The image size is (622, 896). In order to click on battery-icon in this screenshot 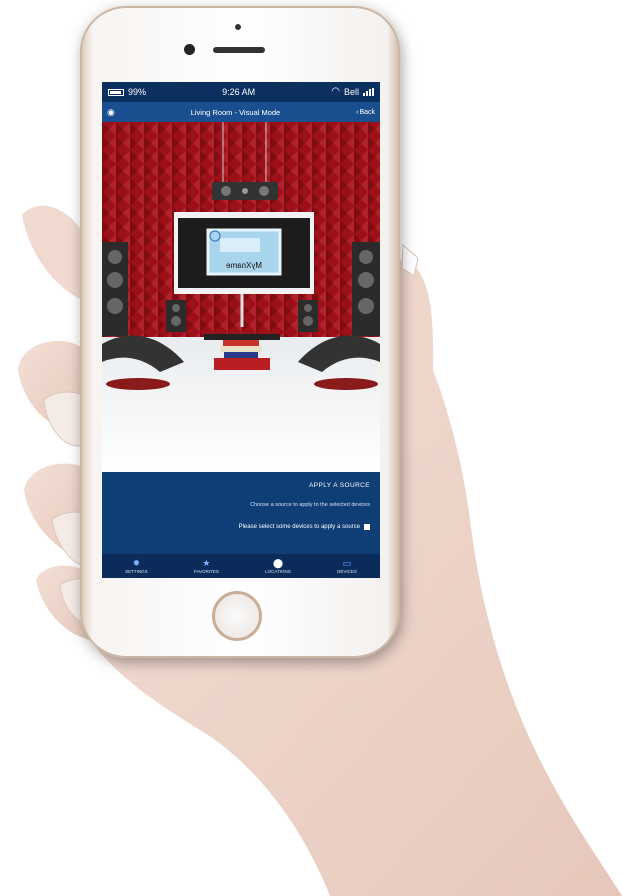, I will do `click(116, 92)`.